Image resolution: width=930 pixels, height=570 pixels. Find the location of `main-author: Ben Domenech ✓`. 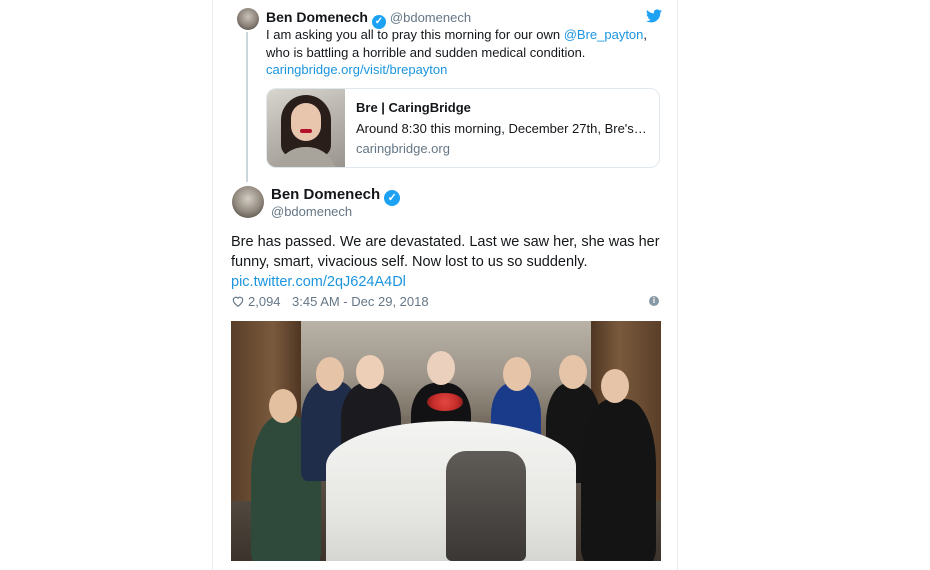

main-author: Ben Domenech ✓ is located at coordinates (336, 196).